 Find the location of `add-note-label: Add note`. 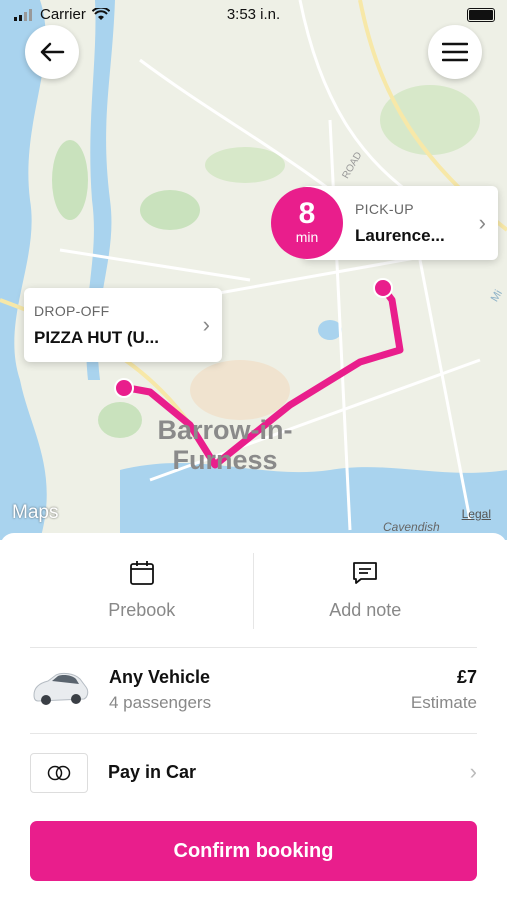

add-note-label: Add note is located at coordinates (365, 609).